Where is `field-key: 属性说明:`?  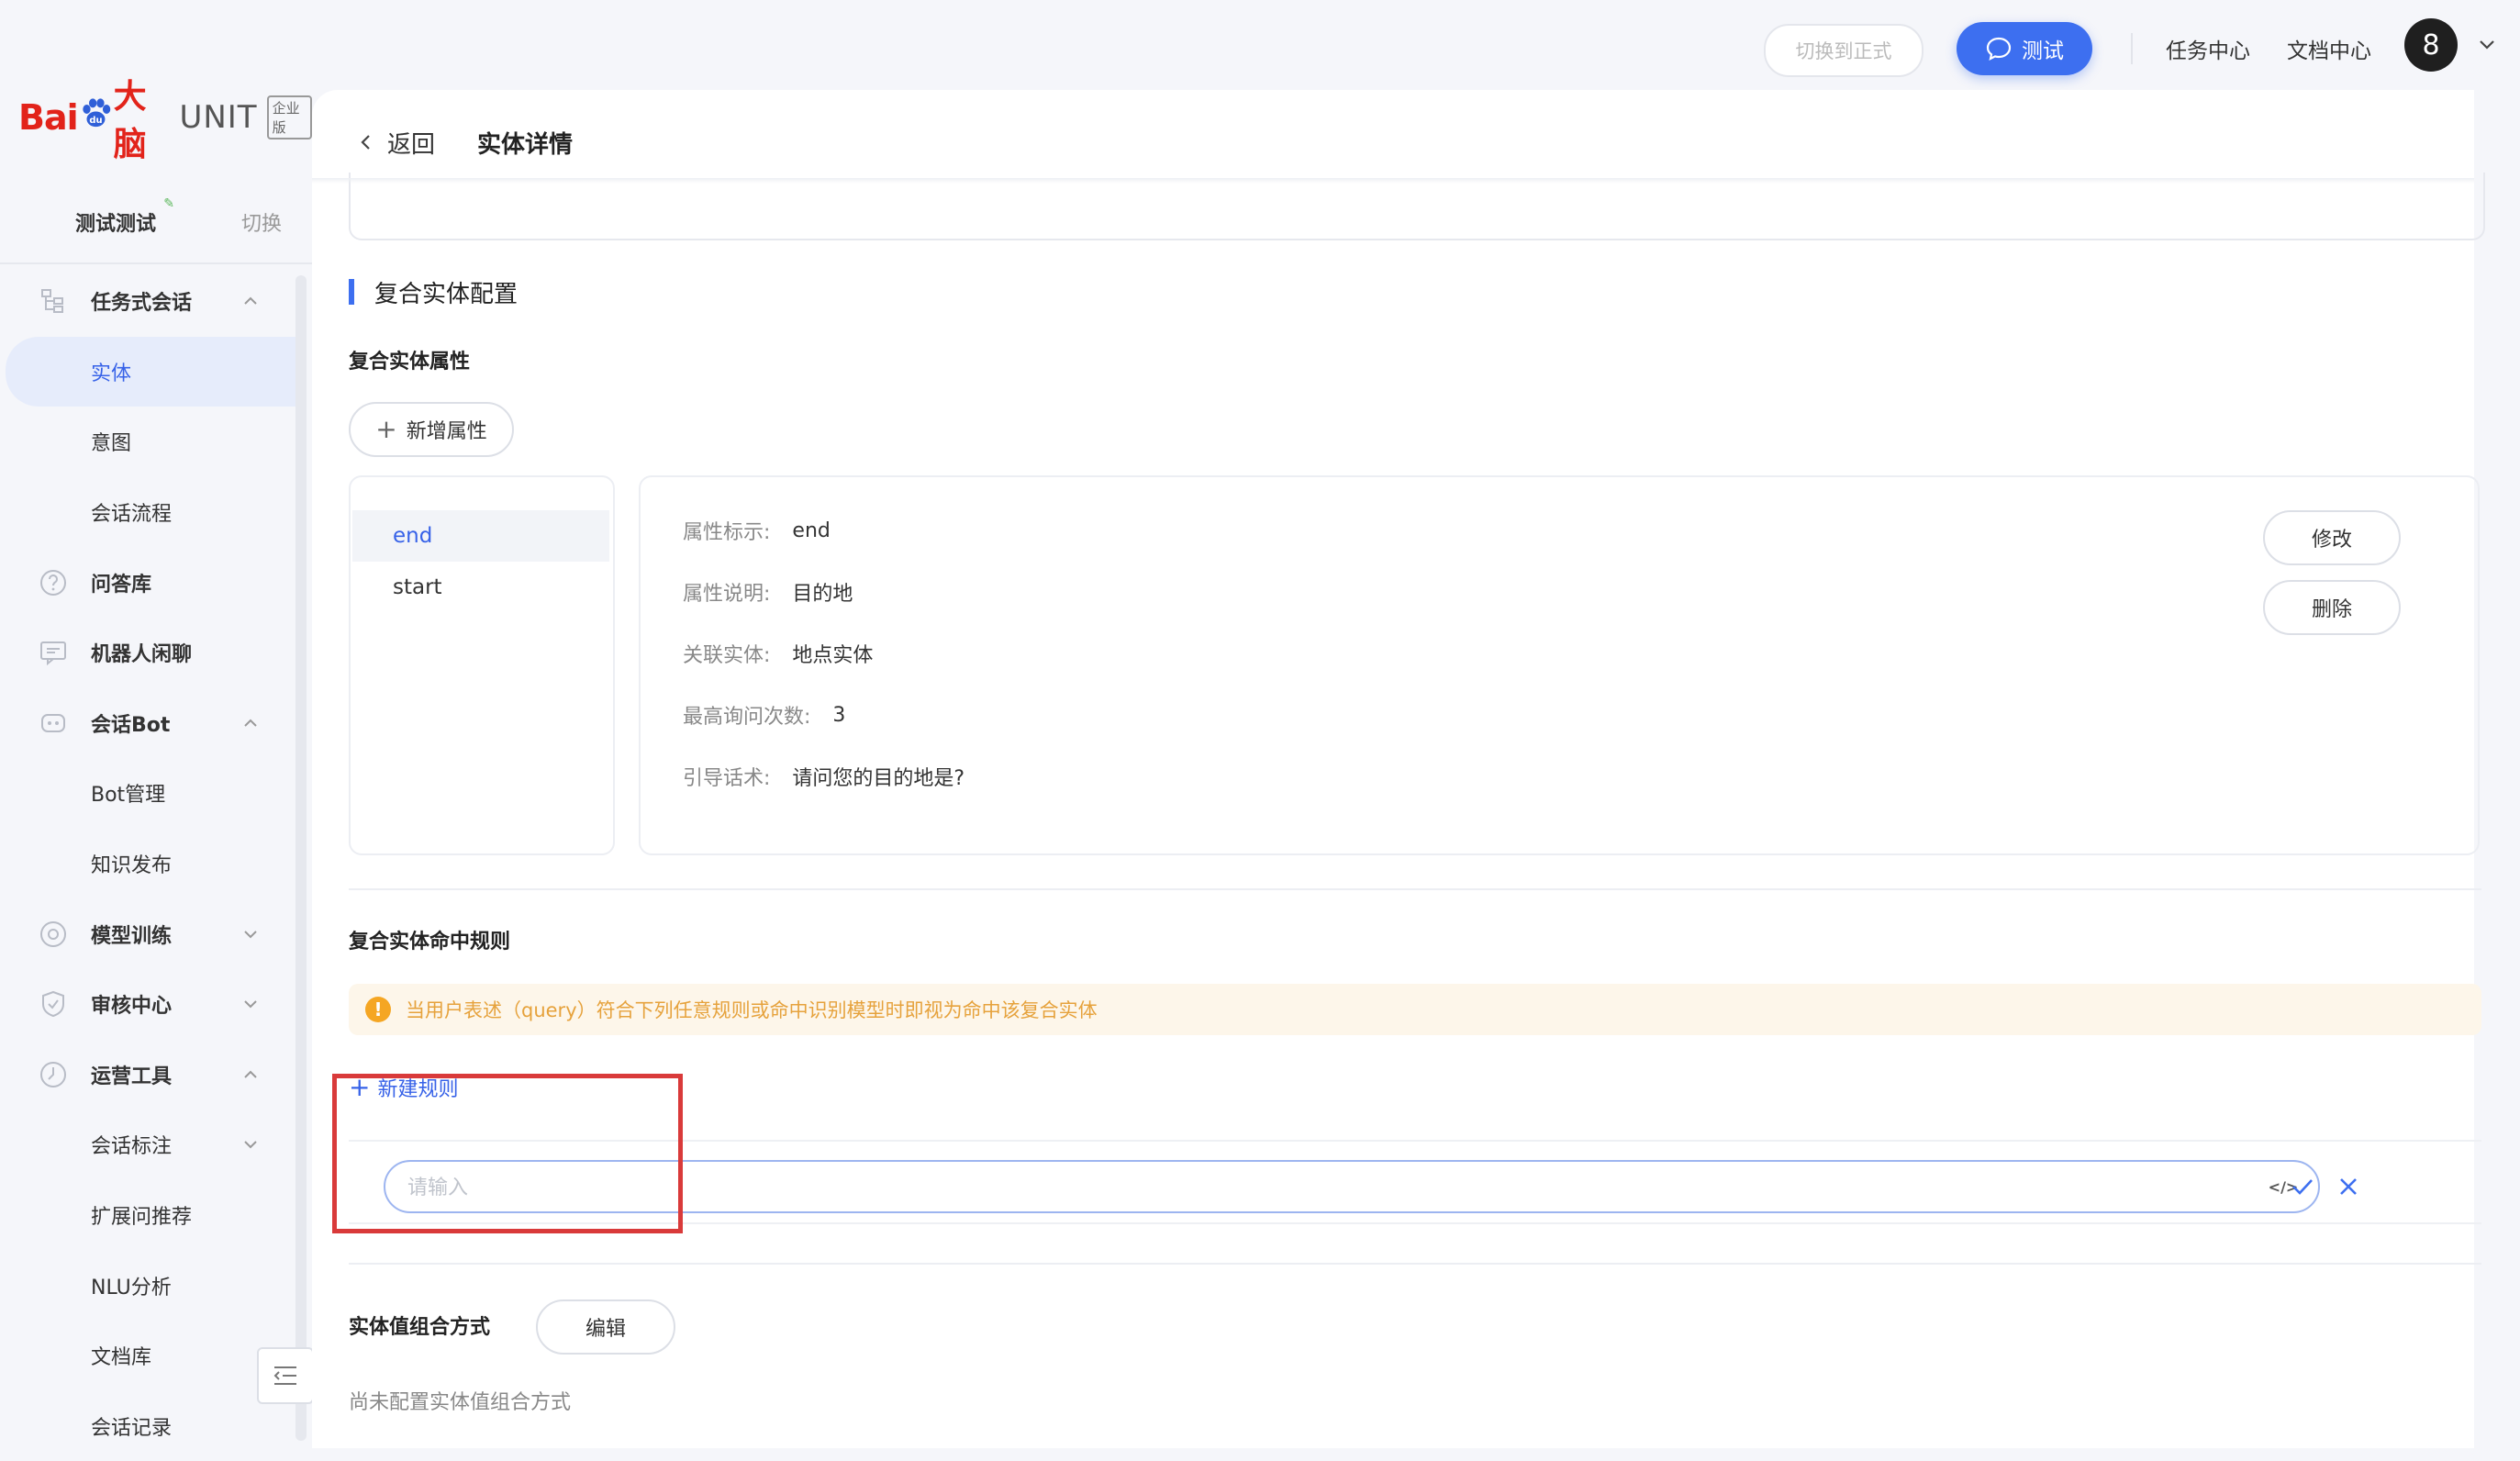
field-key: 属性说明: is located at coordinates (726, 592).